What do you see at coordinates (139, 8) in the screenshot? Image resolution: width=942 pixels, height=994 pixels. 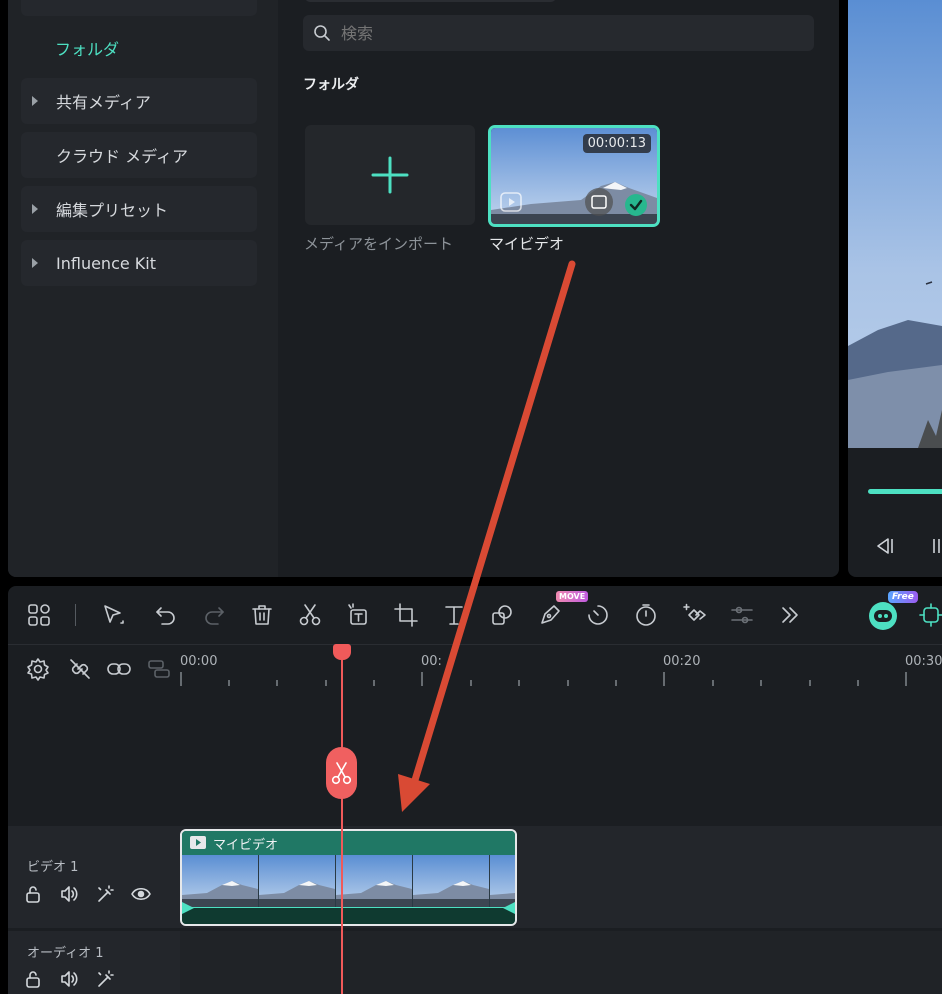 I see `sidebar-item-top` at bounding box center [139, 8].